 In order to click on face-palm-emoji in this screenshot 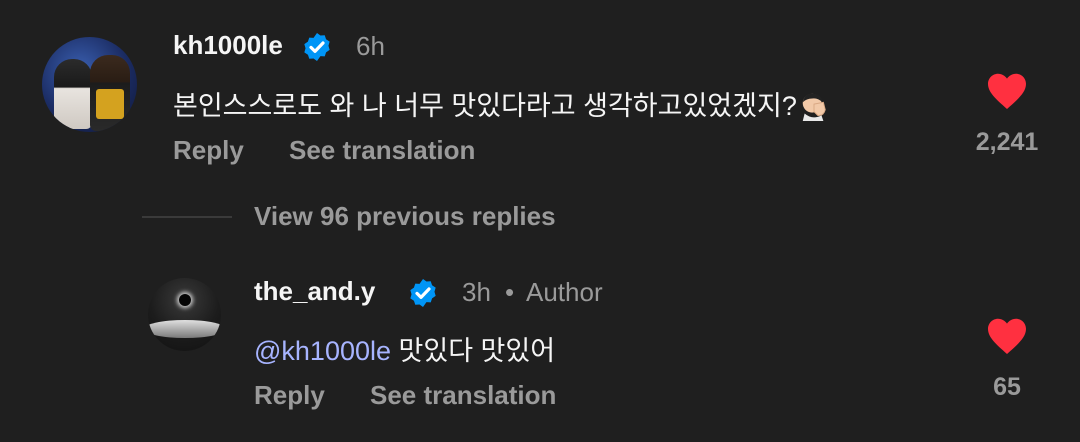, I will do `click(814, 107)`.